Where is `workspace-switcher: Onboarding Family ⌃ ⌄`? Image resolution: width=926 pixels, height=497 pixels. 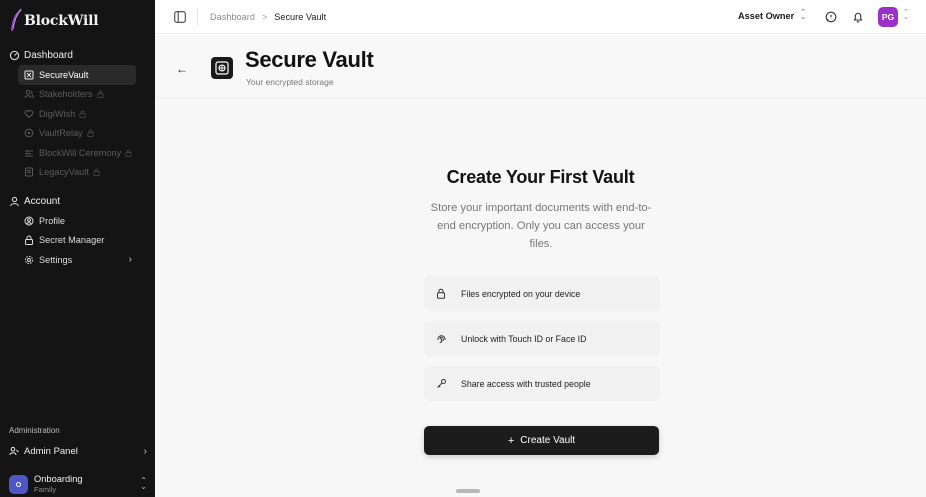 workspace-switcher: Onboarding Family ⌃ ⌄ is located at coordinates (78, 484).